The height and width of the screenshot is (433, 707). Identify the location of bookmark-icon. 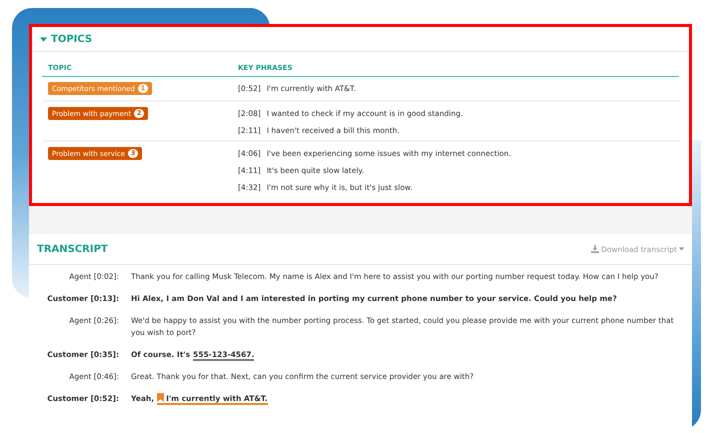
(160, 397).